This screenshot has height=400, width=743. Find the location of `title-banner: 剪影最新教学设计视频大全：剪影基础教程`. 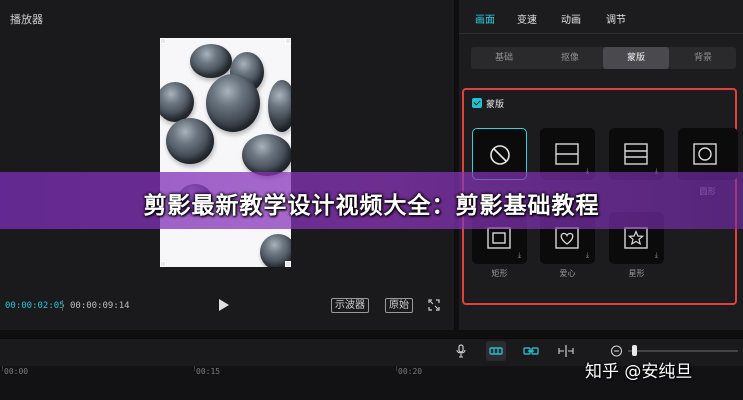

title-banner: 剪影最新教学设计视频大全：剪影基础教程 is located at coordinates (371, 200).